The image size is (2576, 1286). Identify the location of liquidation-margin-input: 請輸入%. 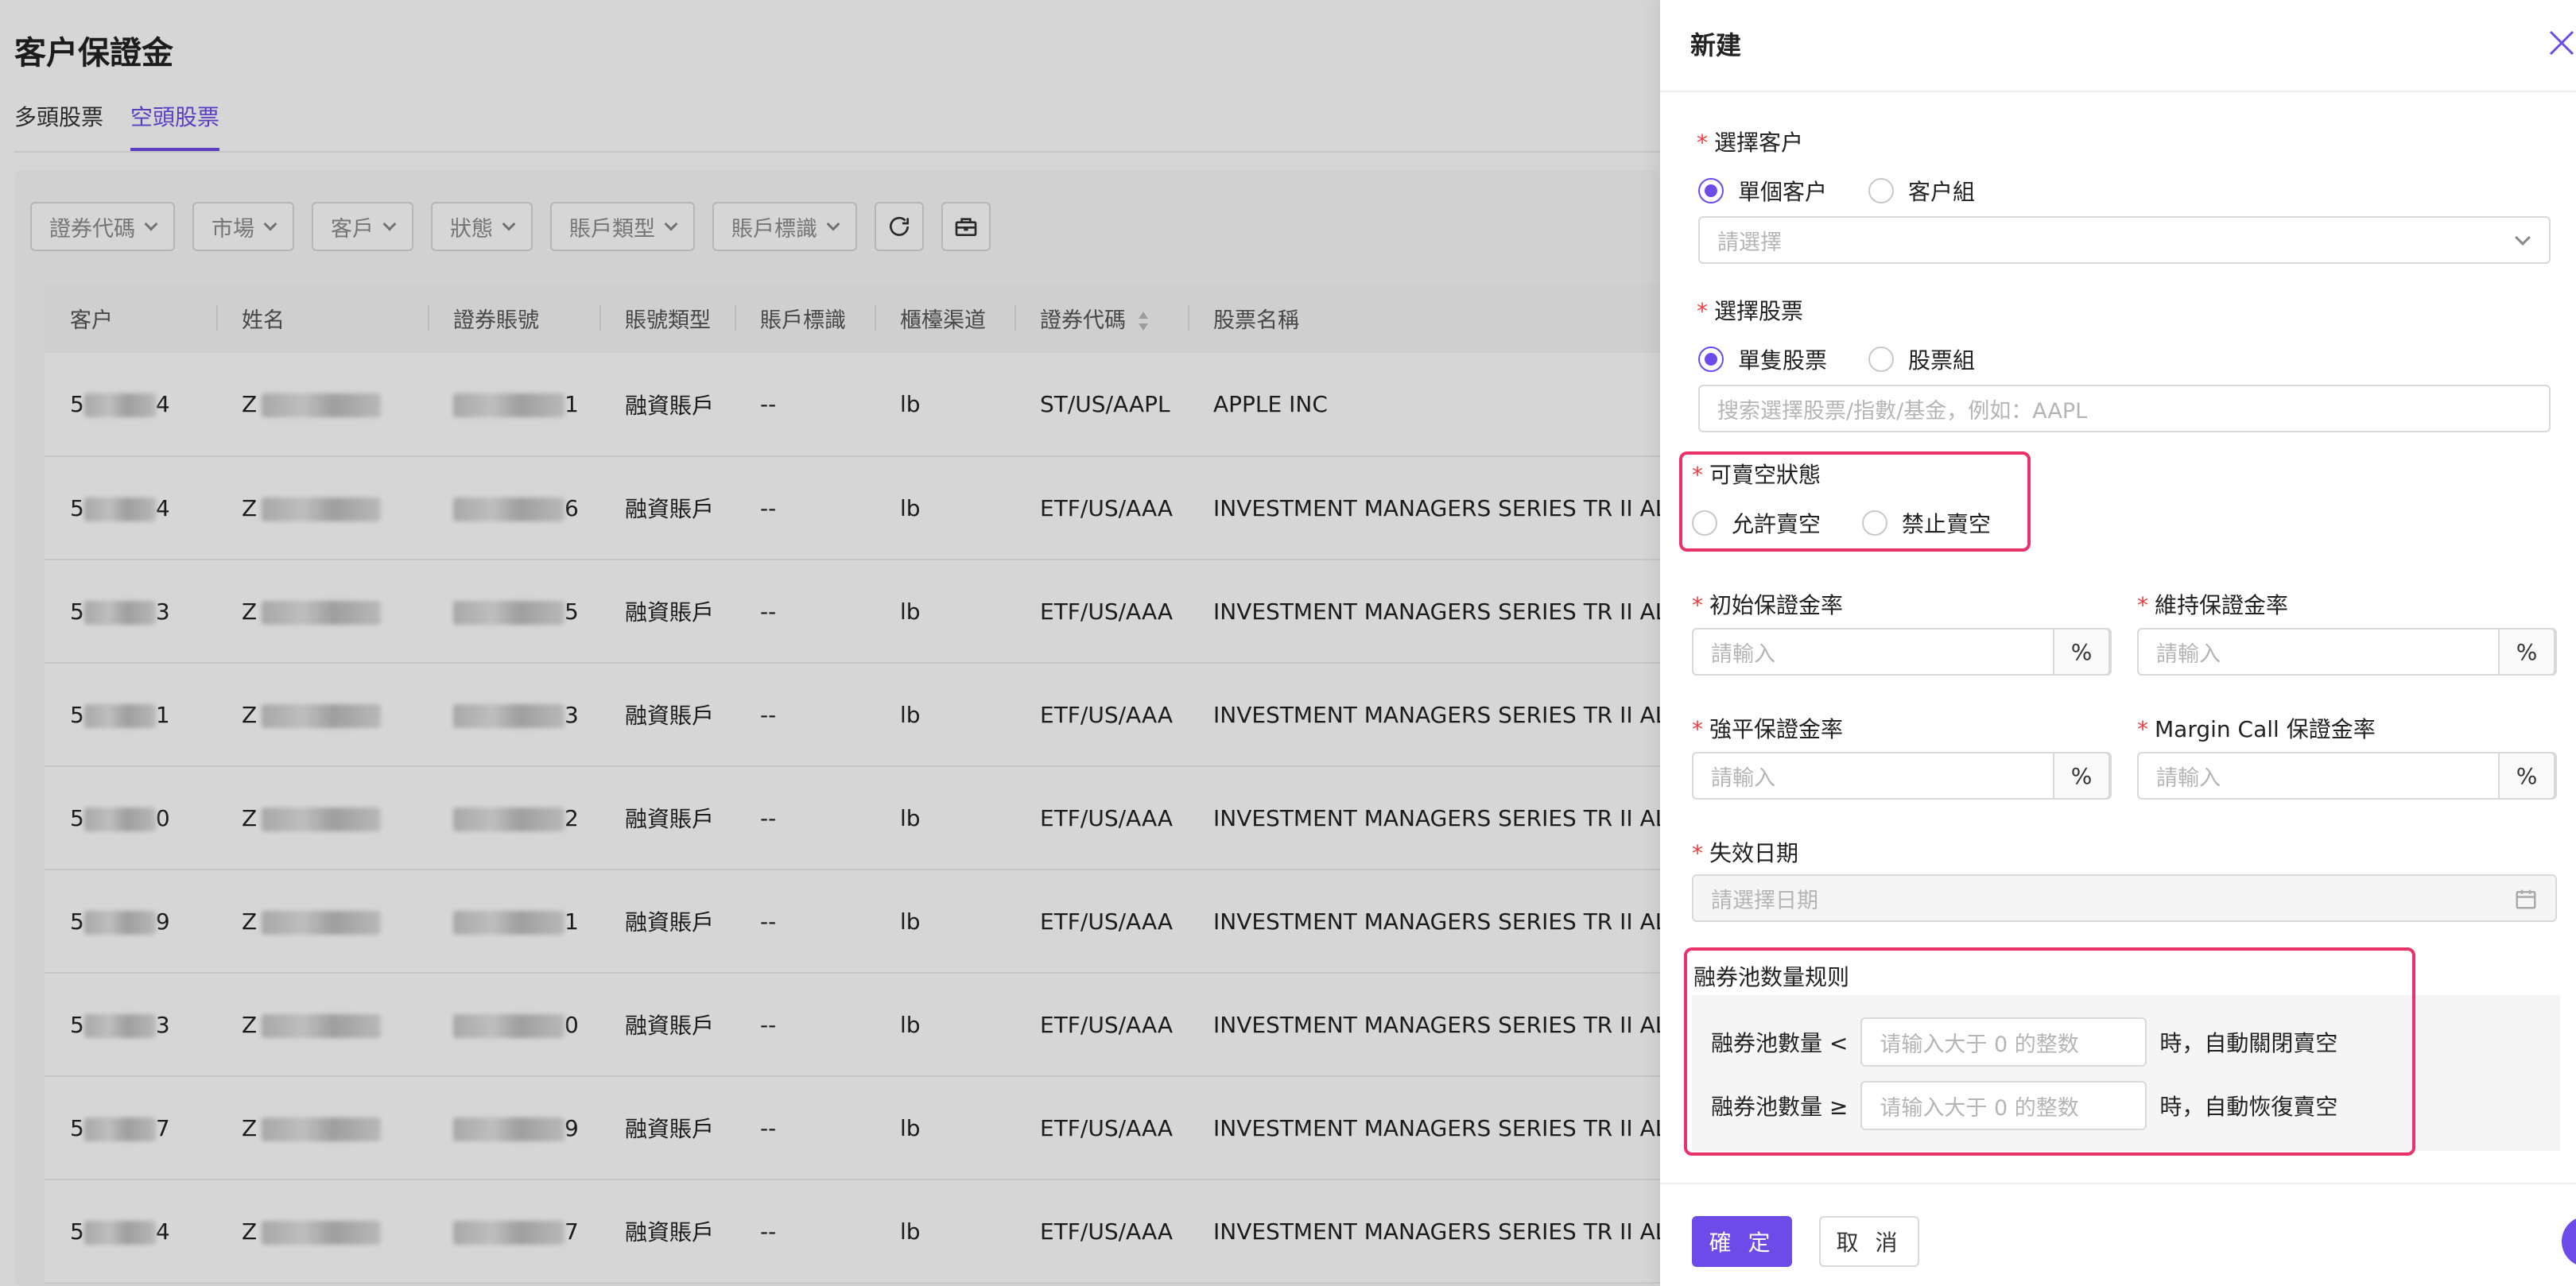
(1902, 776).